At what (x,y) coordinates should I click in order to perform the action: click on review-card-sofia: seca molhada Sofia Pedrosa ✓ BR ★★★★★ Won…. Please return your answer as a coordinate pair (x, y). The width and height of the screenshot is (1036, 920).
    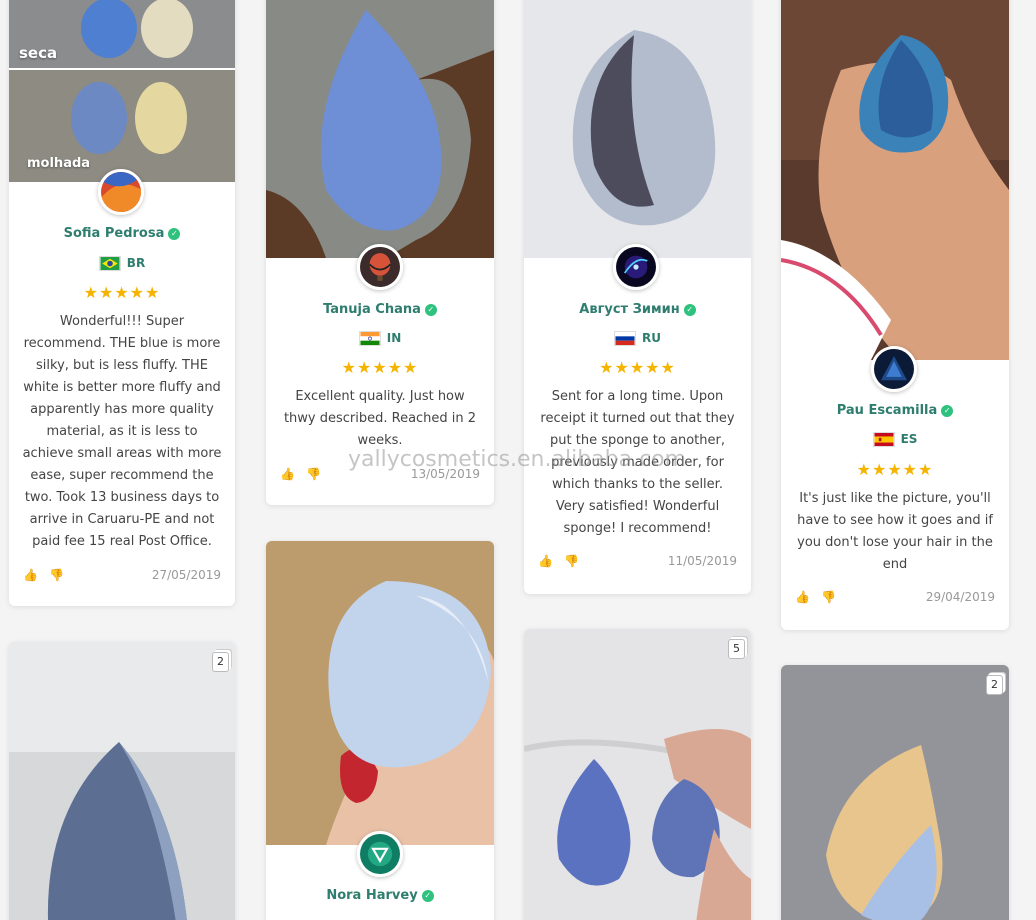
    Looking at the image, I should click on (122, 303).